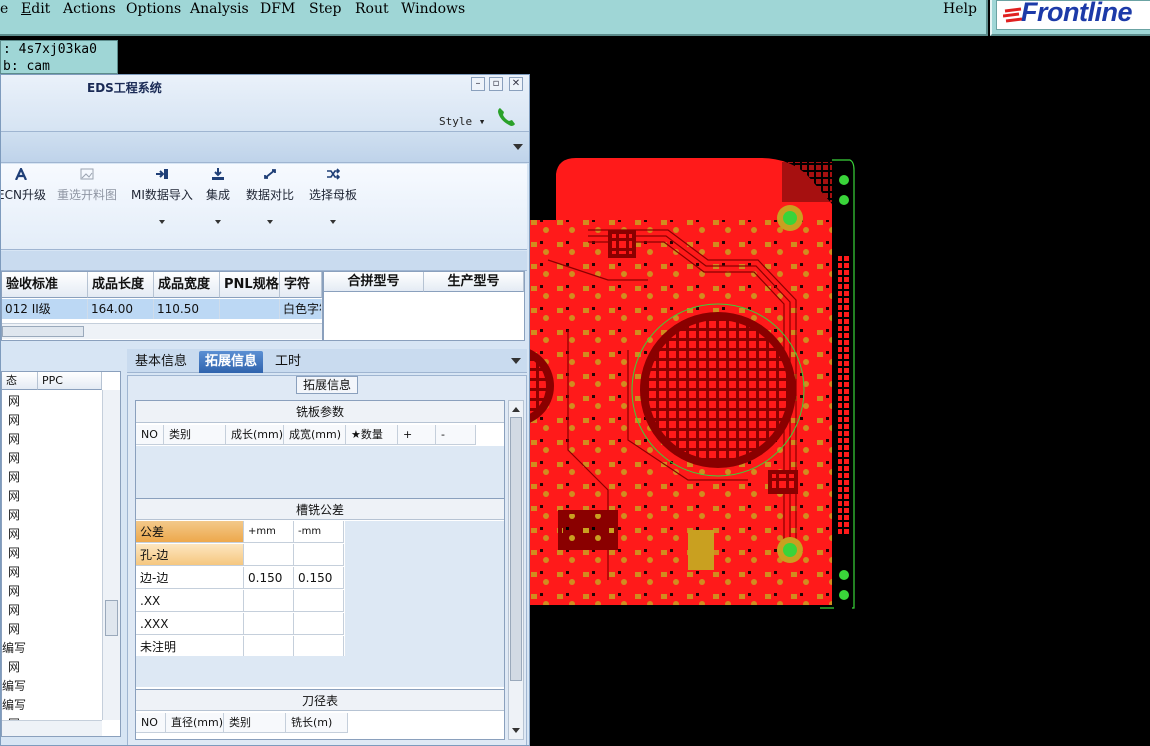 This screenshot has height=746, width=1150. What do you see at coordinates (190, 624) in the screenshot?
I see `table-cell: .XXX` at bounding box center [190, 624].